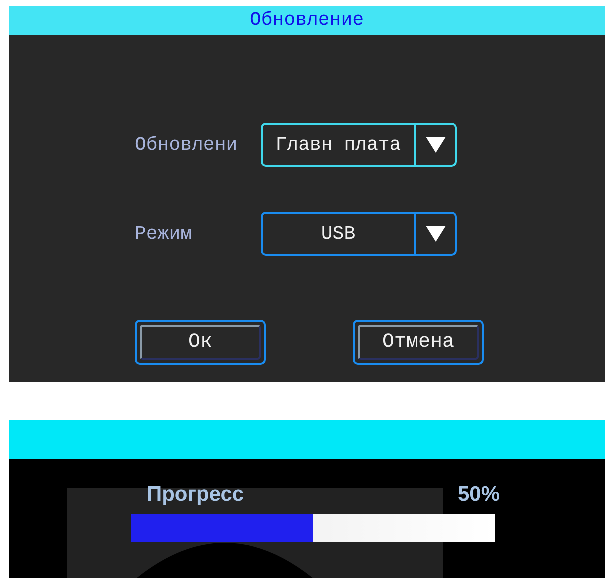 This screenshot has height=578, width=605. What do you see at coordinates (418, 342) in the screenshot?
I see `cancel-button: Отмена` at bounding box center [418, 342].